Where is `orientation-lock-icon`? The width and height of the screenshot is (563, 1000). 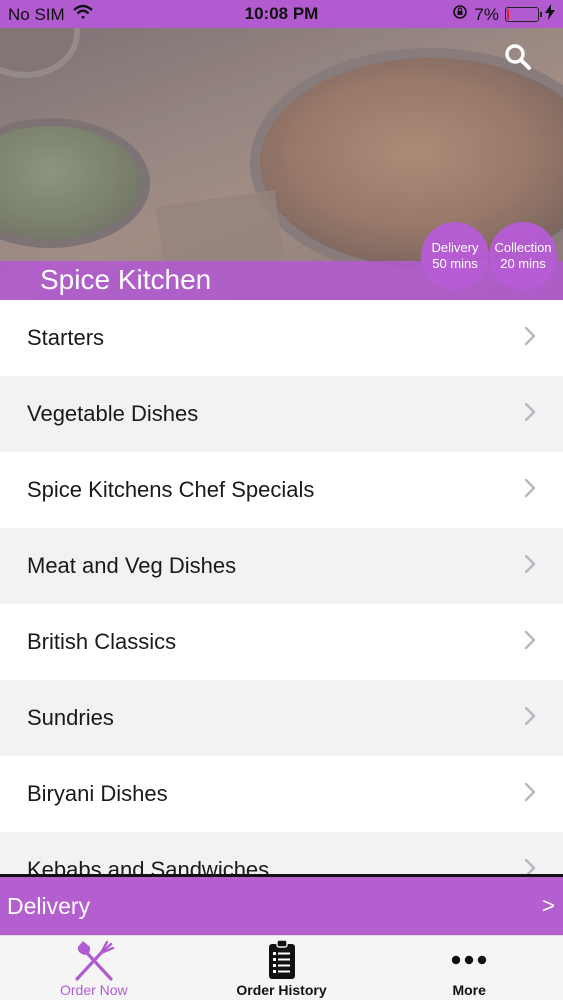
orientation-lock-icon is located at coordinates (460, 14).